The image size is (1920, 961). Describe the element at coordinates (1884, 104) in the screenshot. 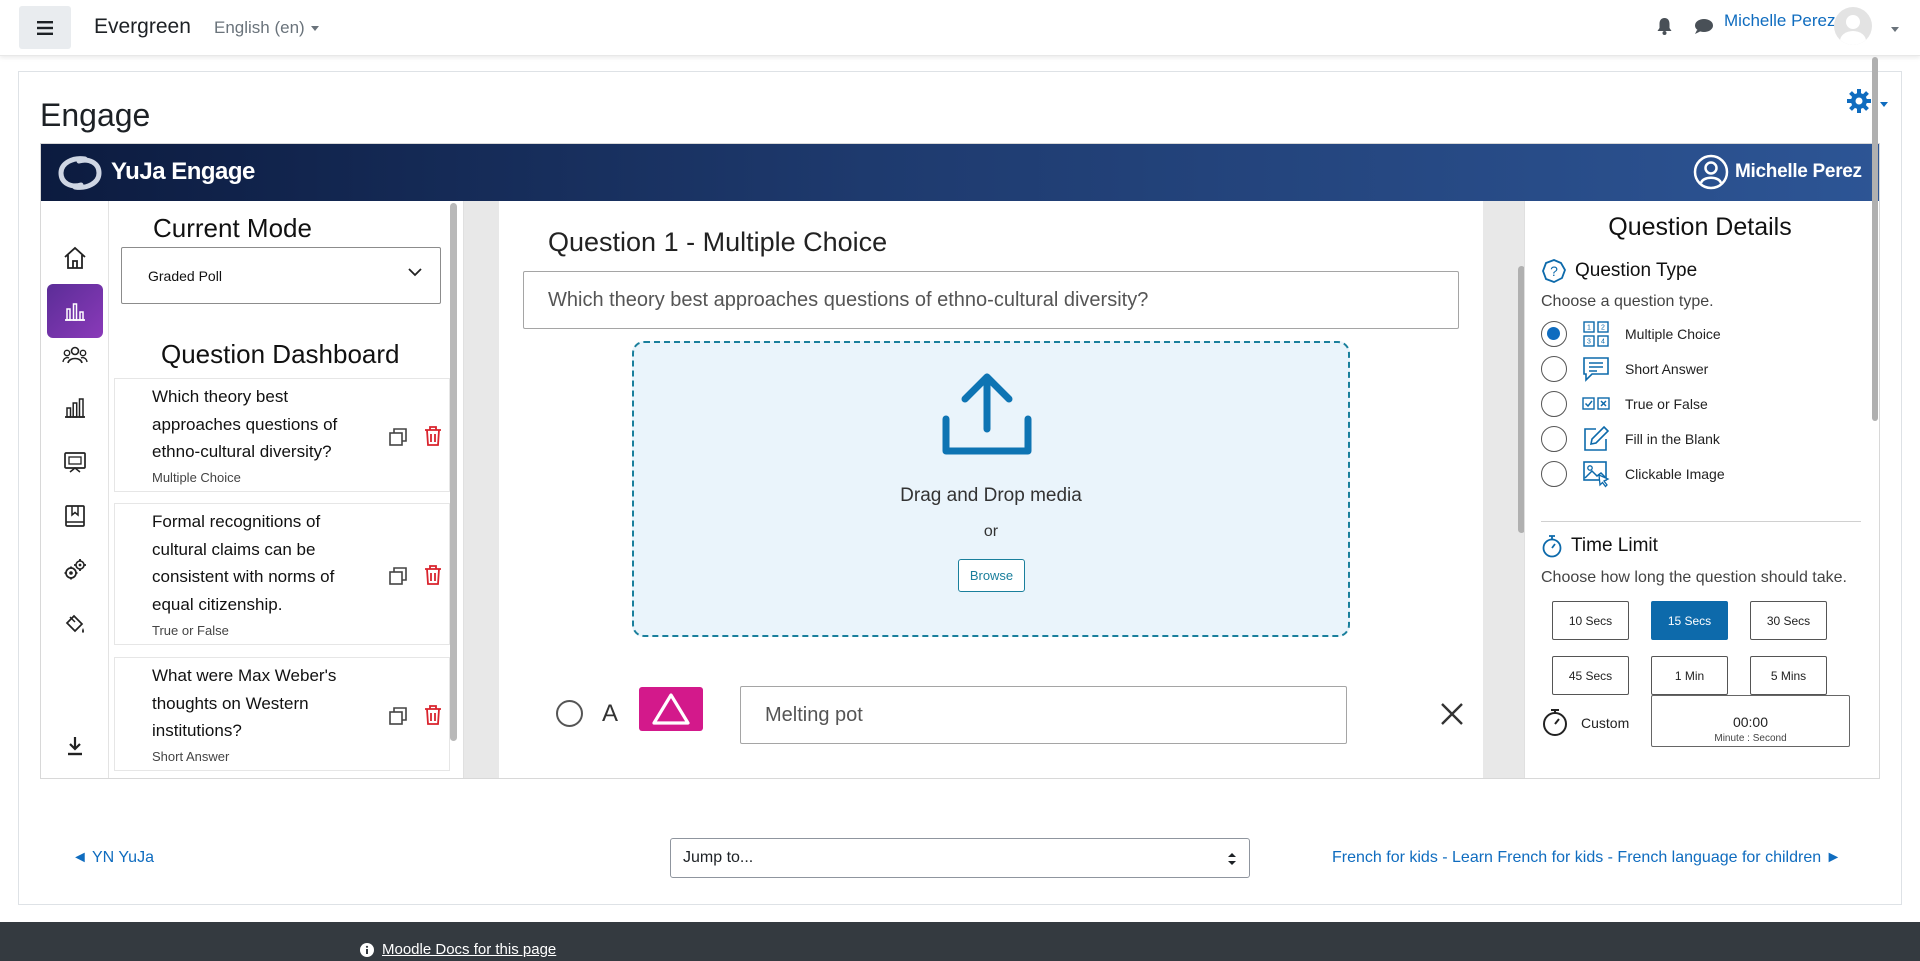

I see `gear-menu-chevron-icon` at that location.